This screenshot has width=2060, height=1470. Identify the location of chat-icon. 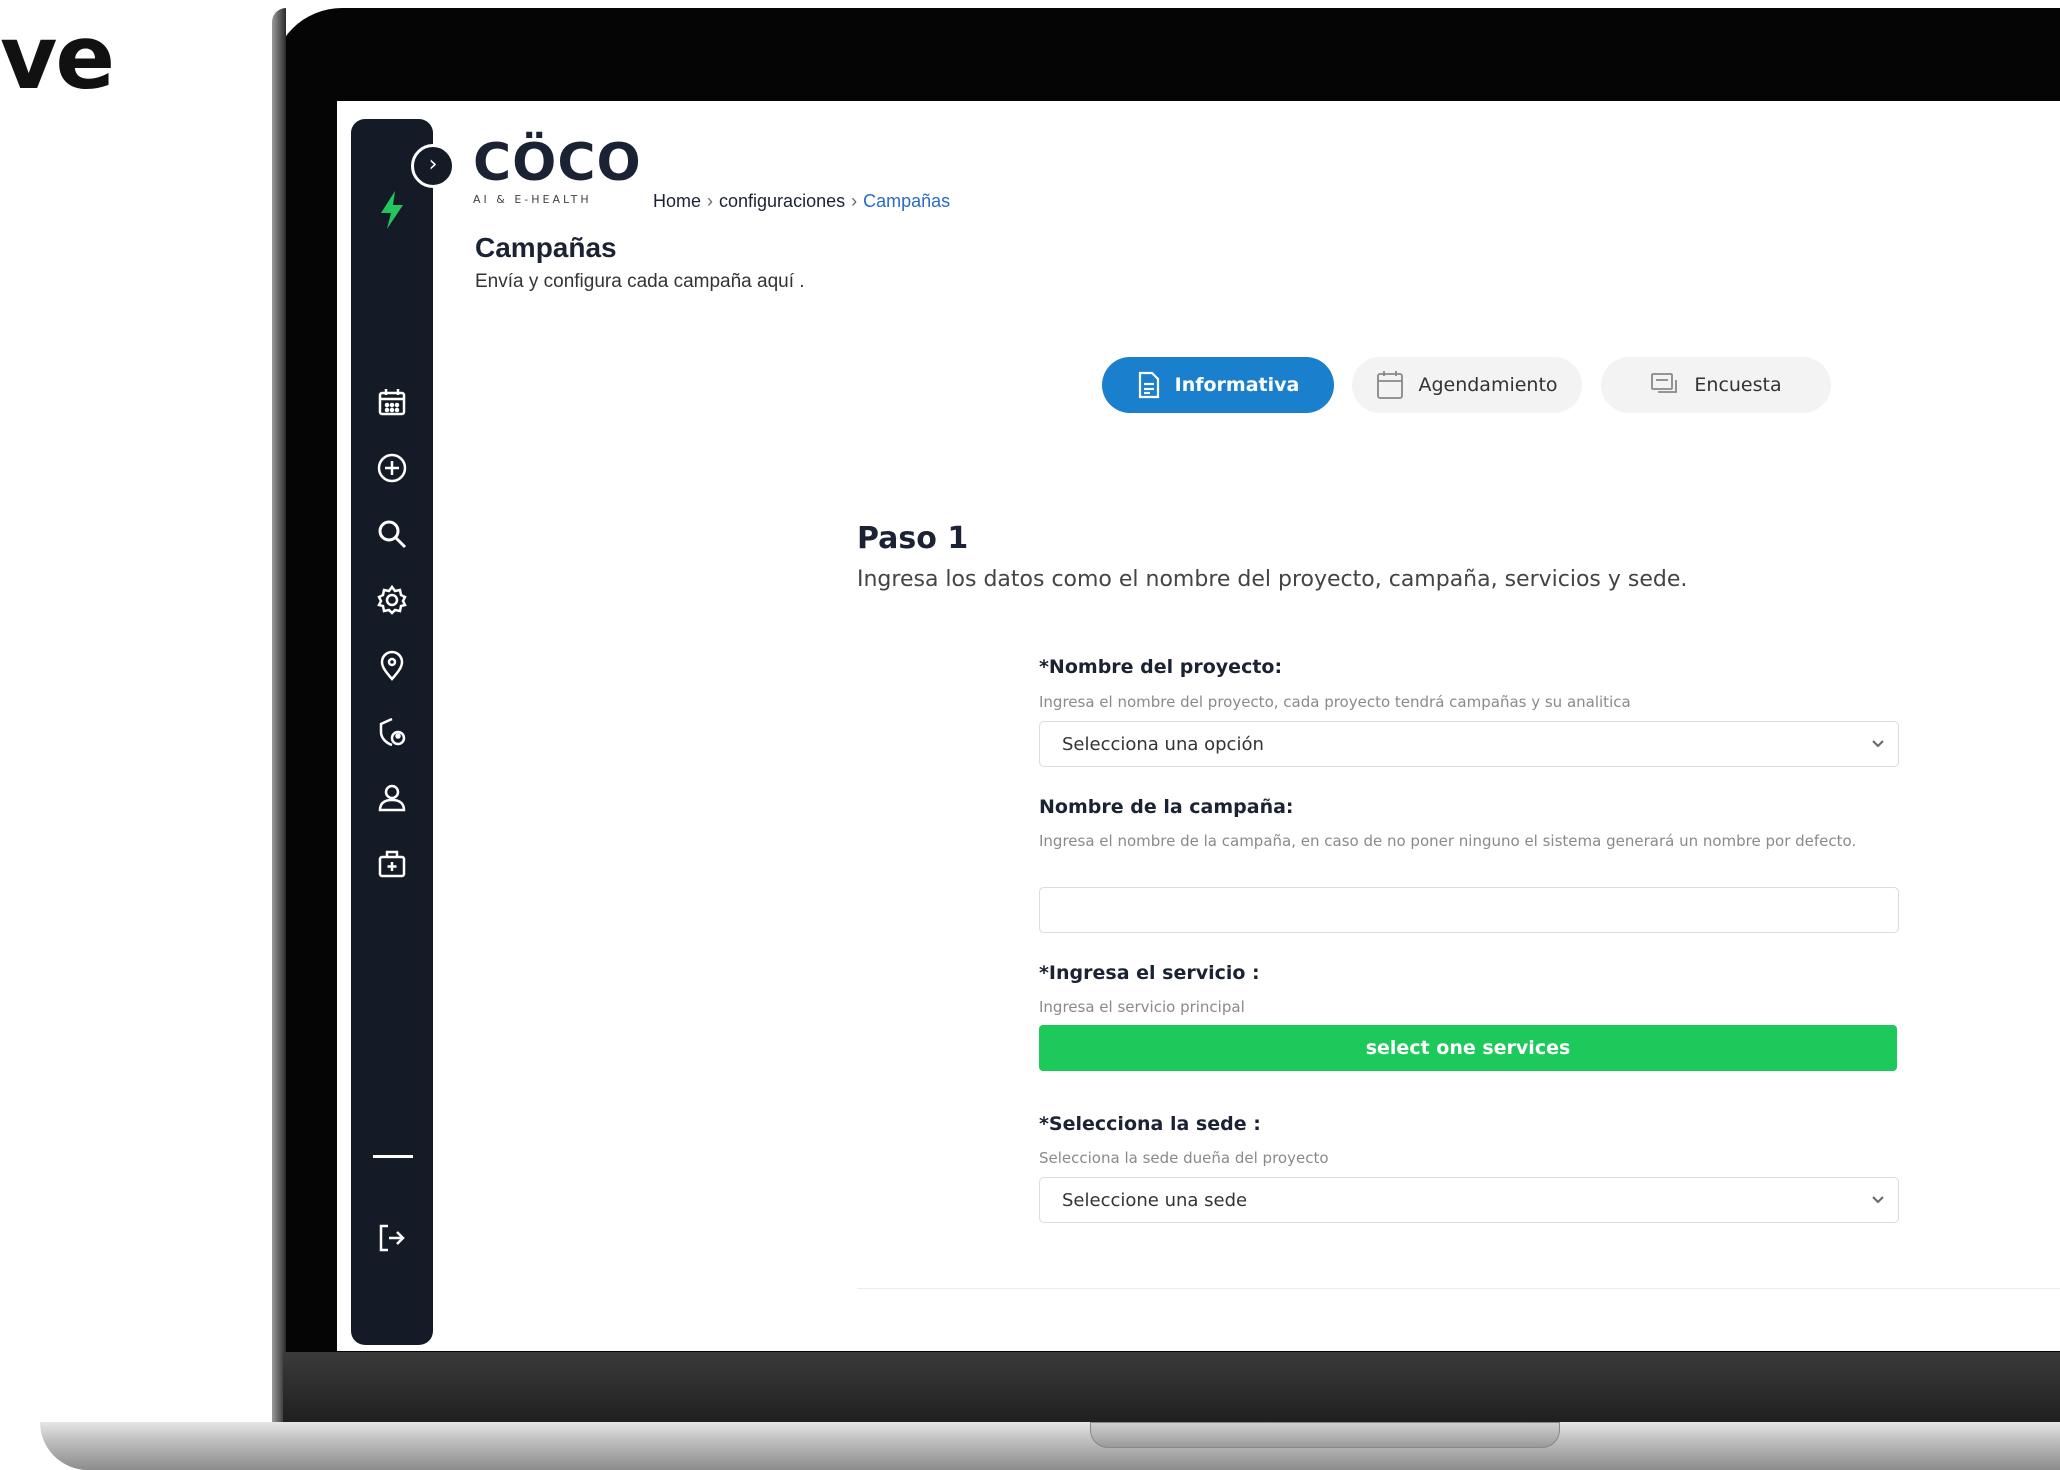
(1664, 383).